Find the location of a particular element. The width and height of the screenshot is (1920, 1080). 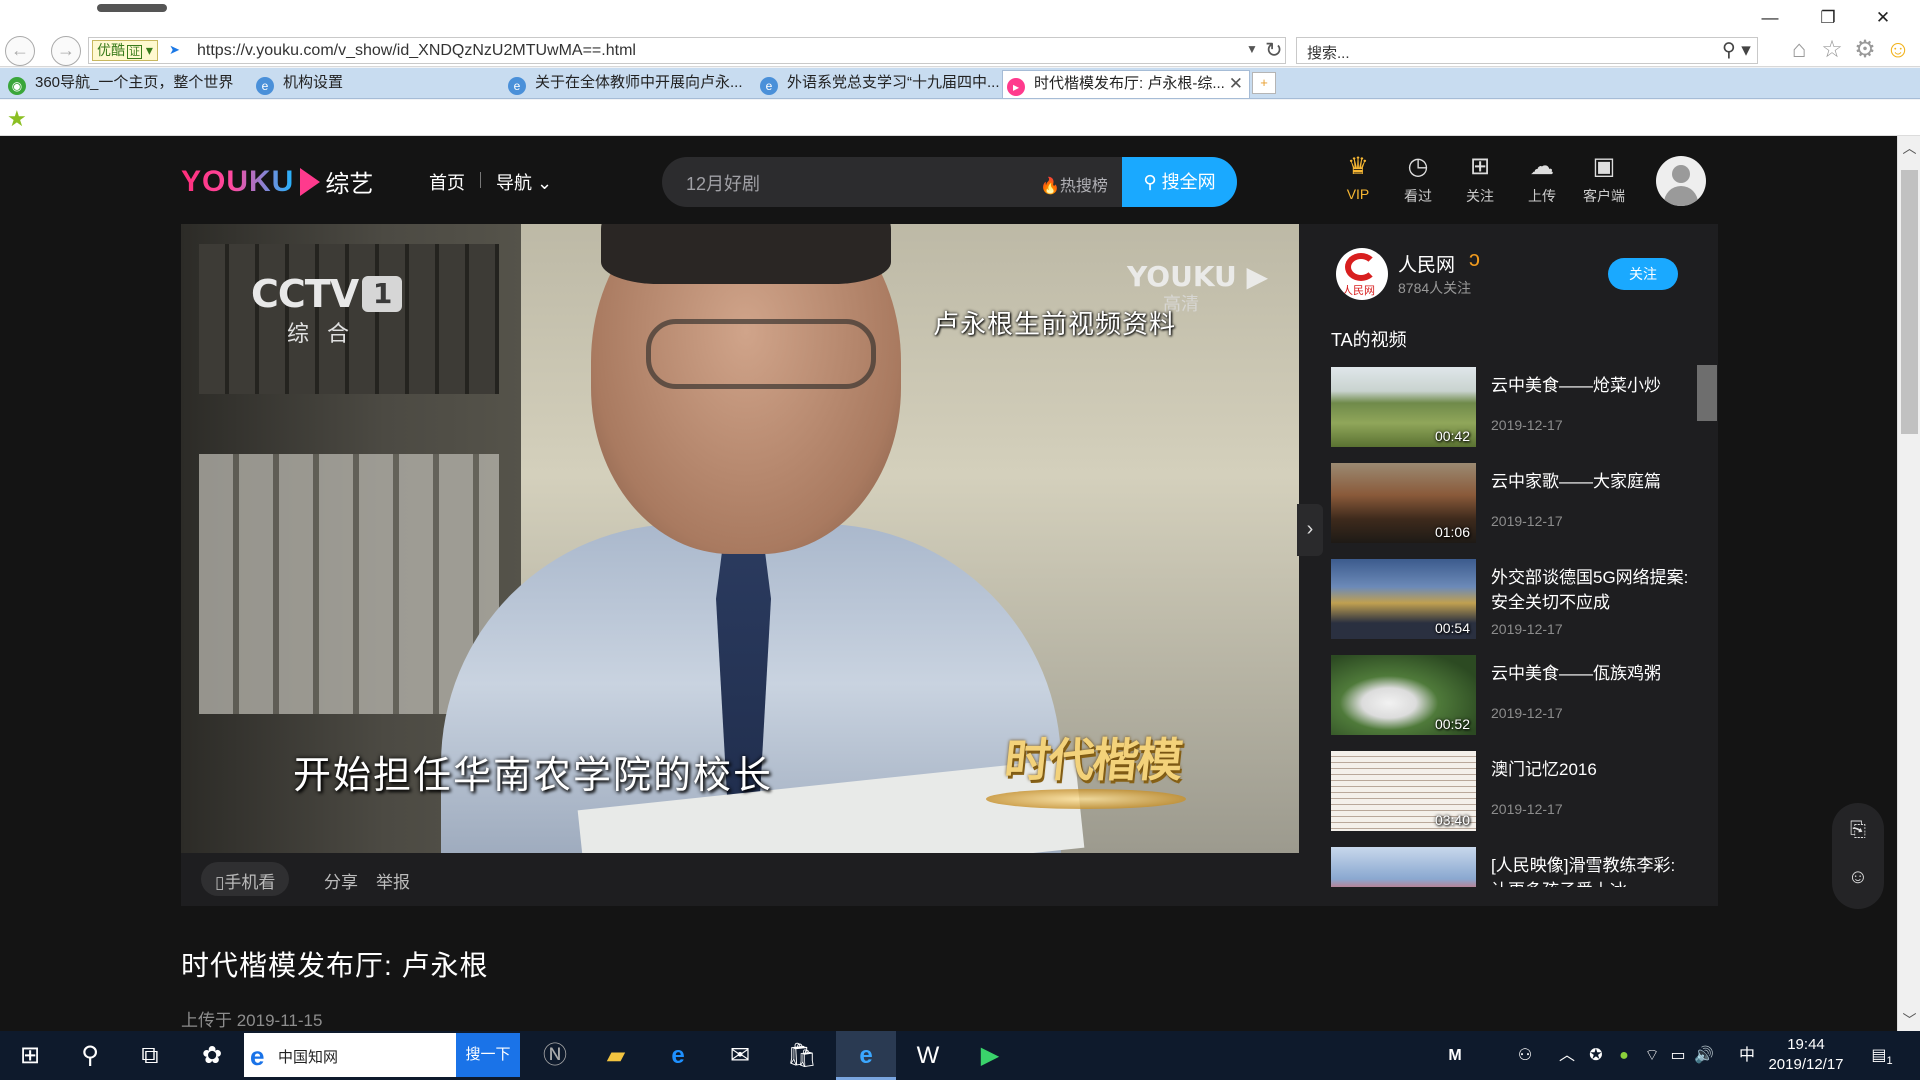

history-button: ◷ 看过 is located at coordinates (1418, 179).